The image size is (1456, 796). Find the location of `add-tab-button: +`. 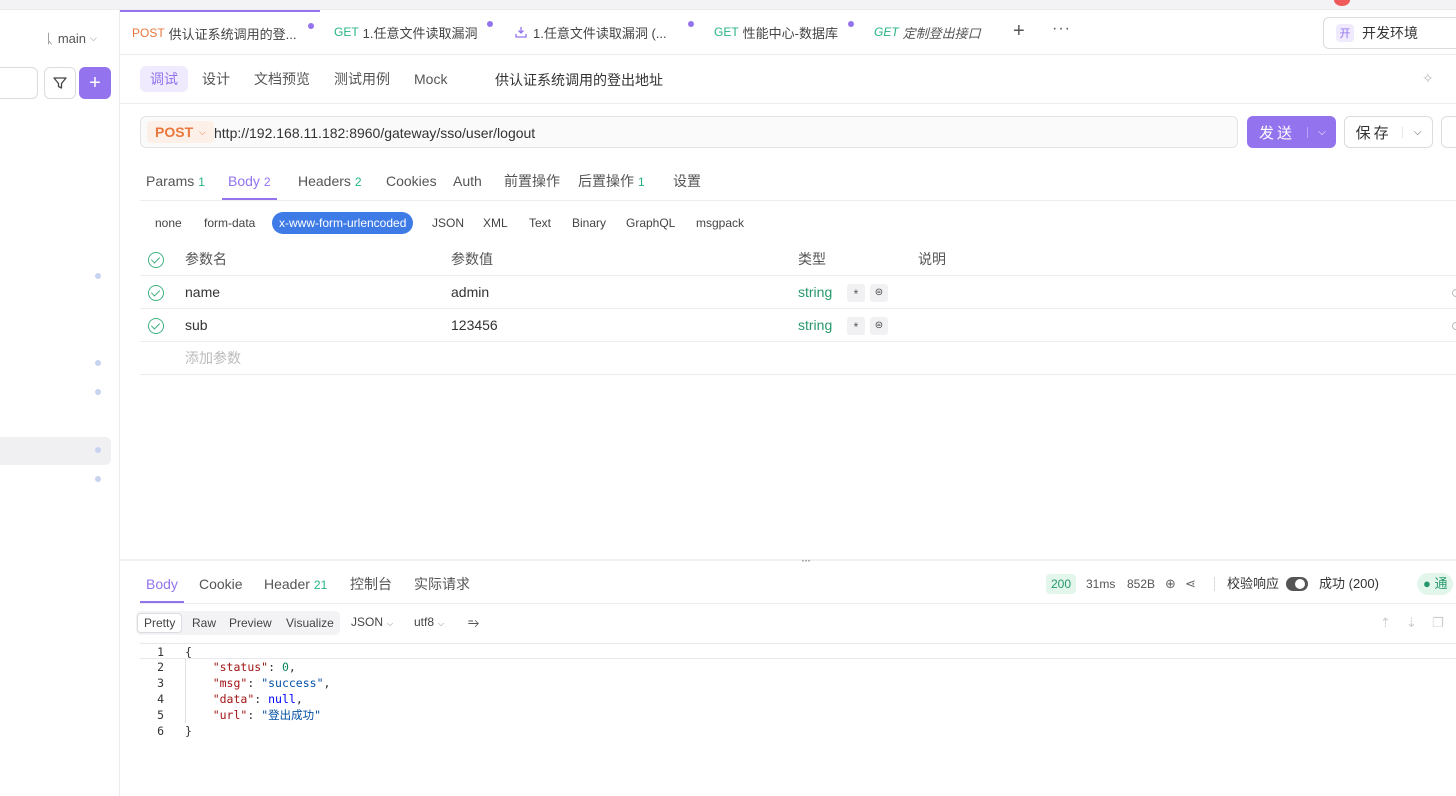

add-tab-button: + is located at coordinates (1019, 31).